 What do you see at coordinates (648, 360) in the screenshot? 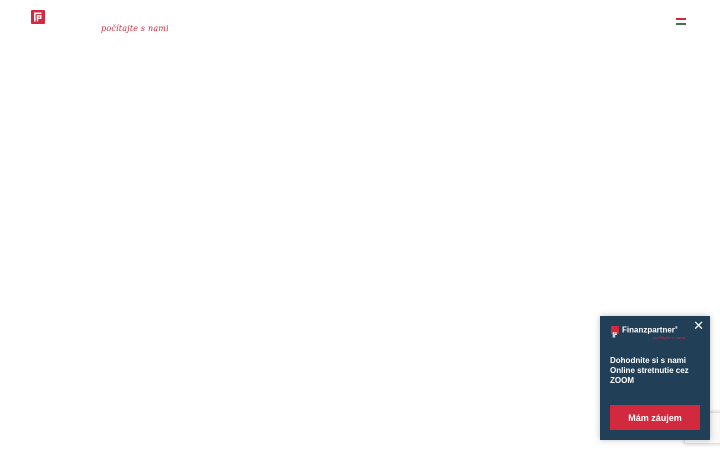
I see `popup-message-line: Dohodnite si s nami` at bounding box center [648, 360].